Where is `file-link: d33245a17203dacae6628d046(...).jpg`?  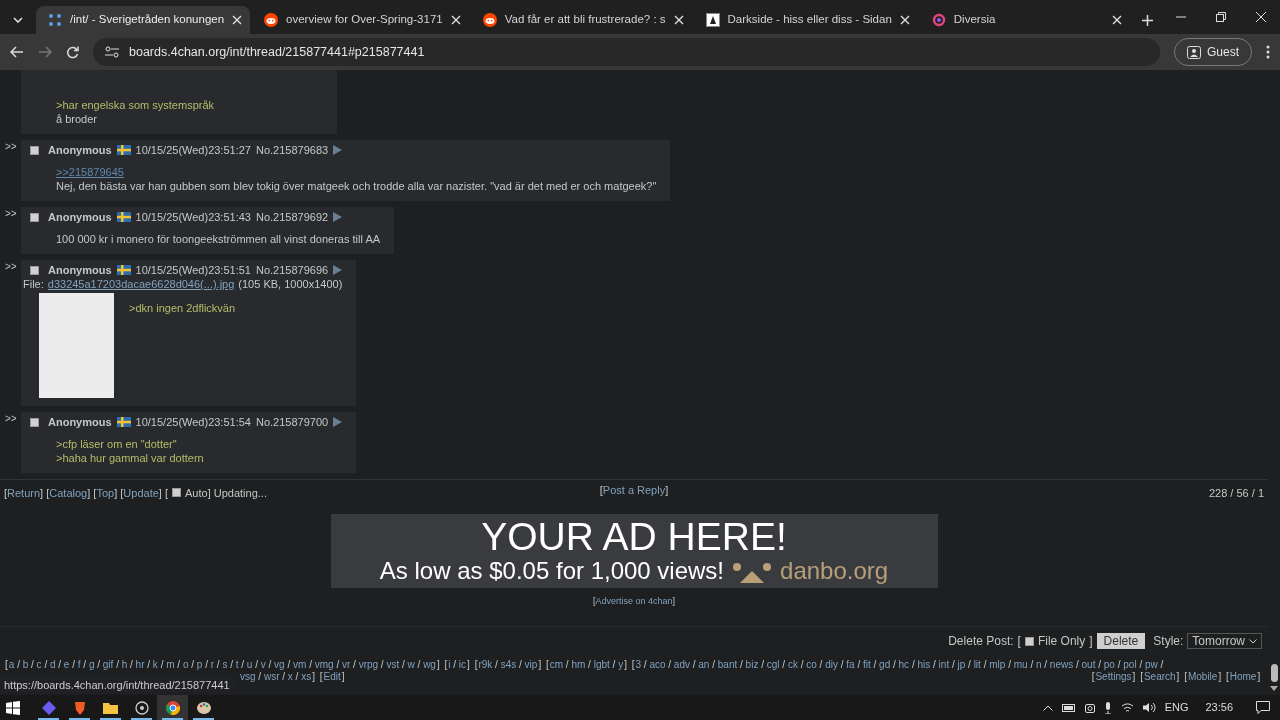
file-link: d33245a17203dacae6628d046(...).jpg is located at coordinates (141, 284).